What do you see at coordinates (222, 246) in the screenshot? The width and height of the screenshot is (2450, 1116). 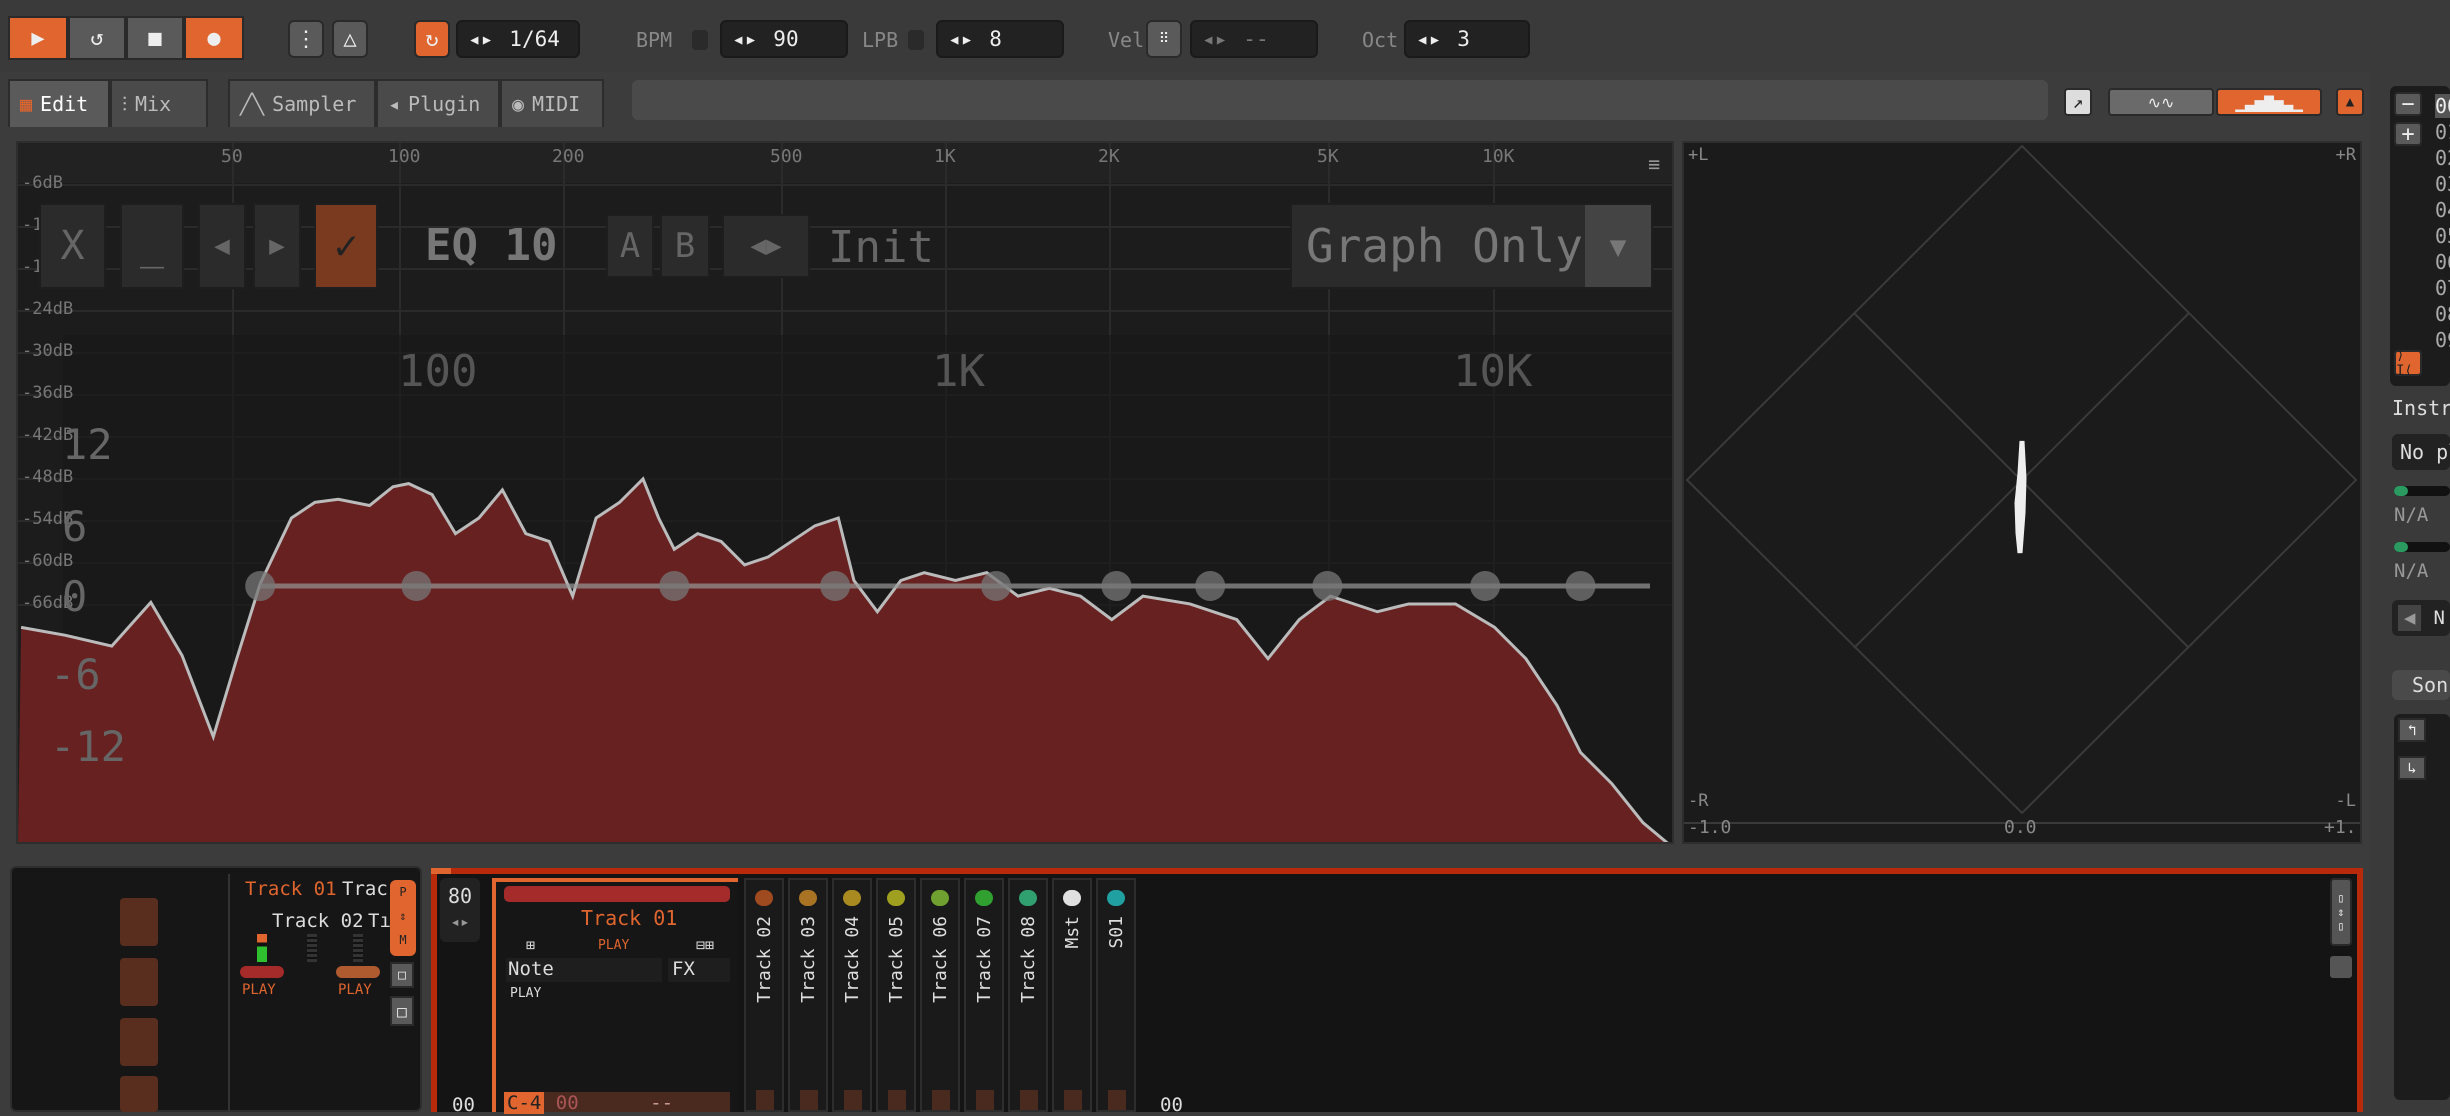 I see `prev-button: ◀` at bounding box center [222, 246].